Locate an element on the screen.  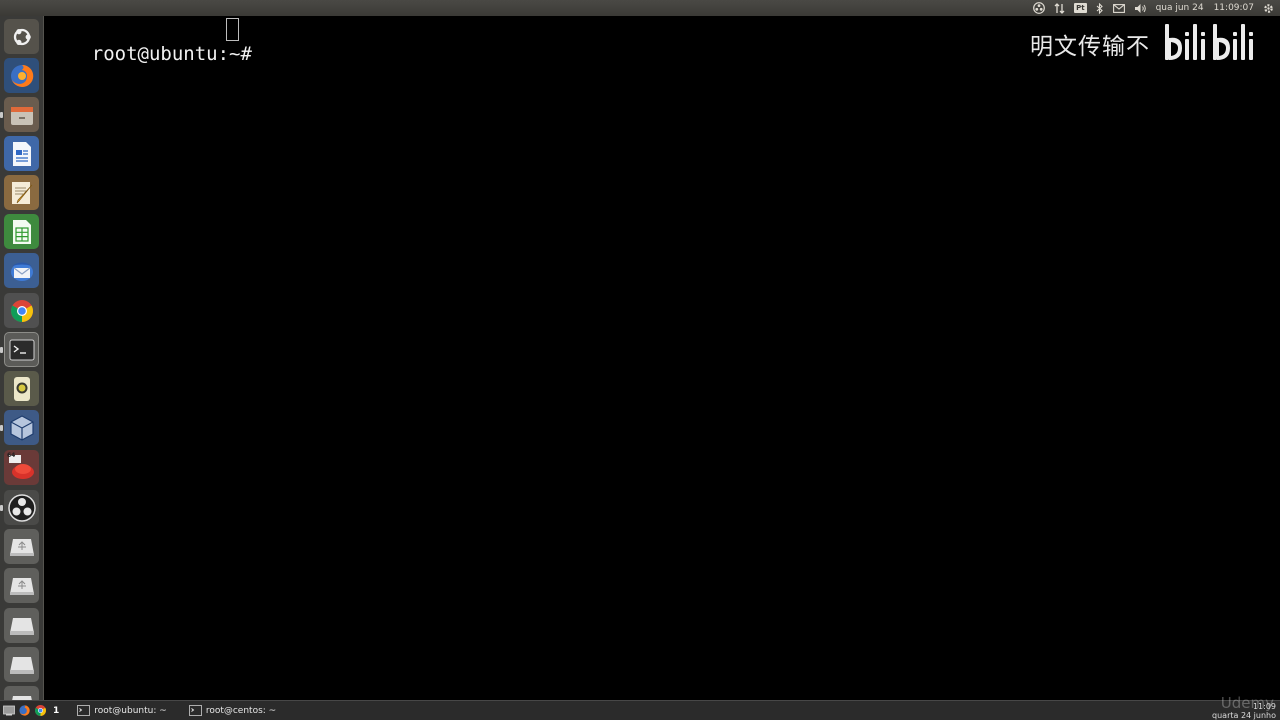
bluetooth-icon is located at coordinates (1100, 8).